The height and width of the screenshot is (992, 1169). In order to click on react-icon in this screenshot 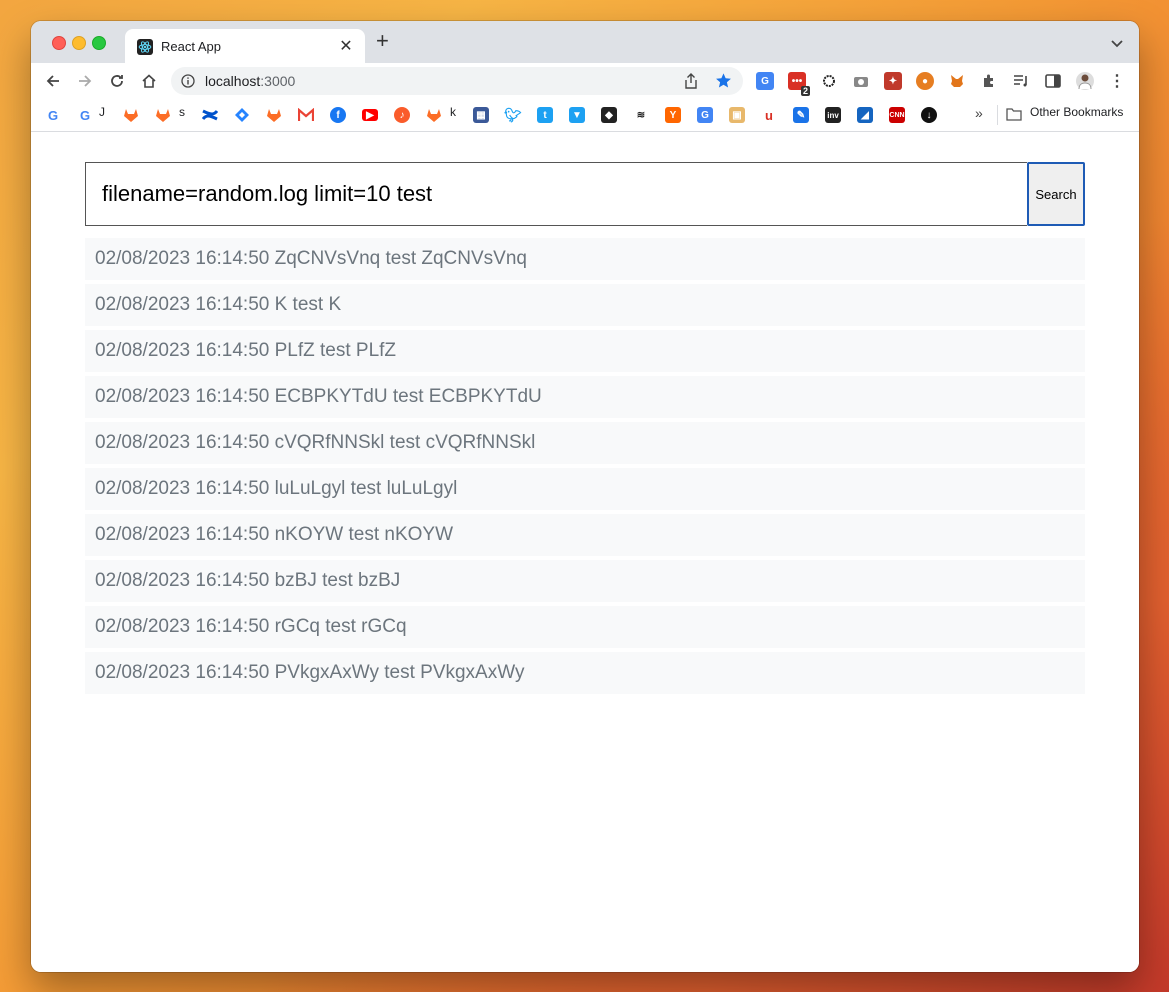, I will do `click(145, 47)`.